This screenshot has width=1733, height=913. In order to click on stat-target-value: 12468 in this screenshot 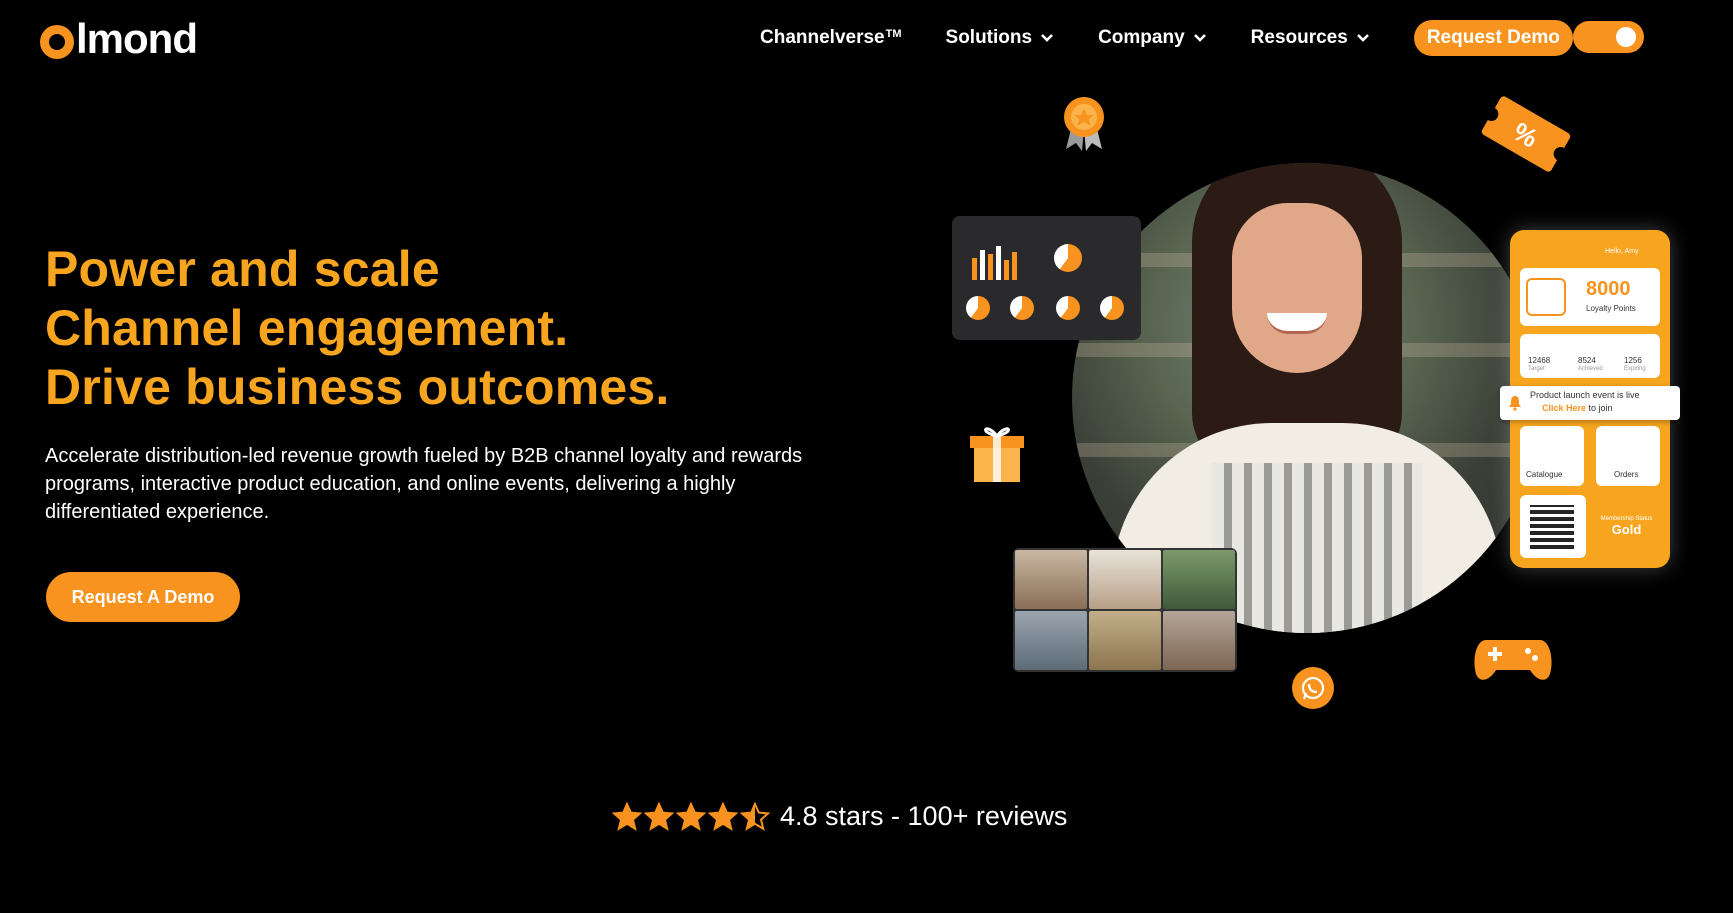, I will do `click(1539, 360)`.